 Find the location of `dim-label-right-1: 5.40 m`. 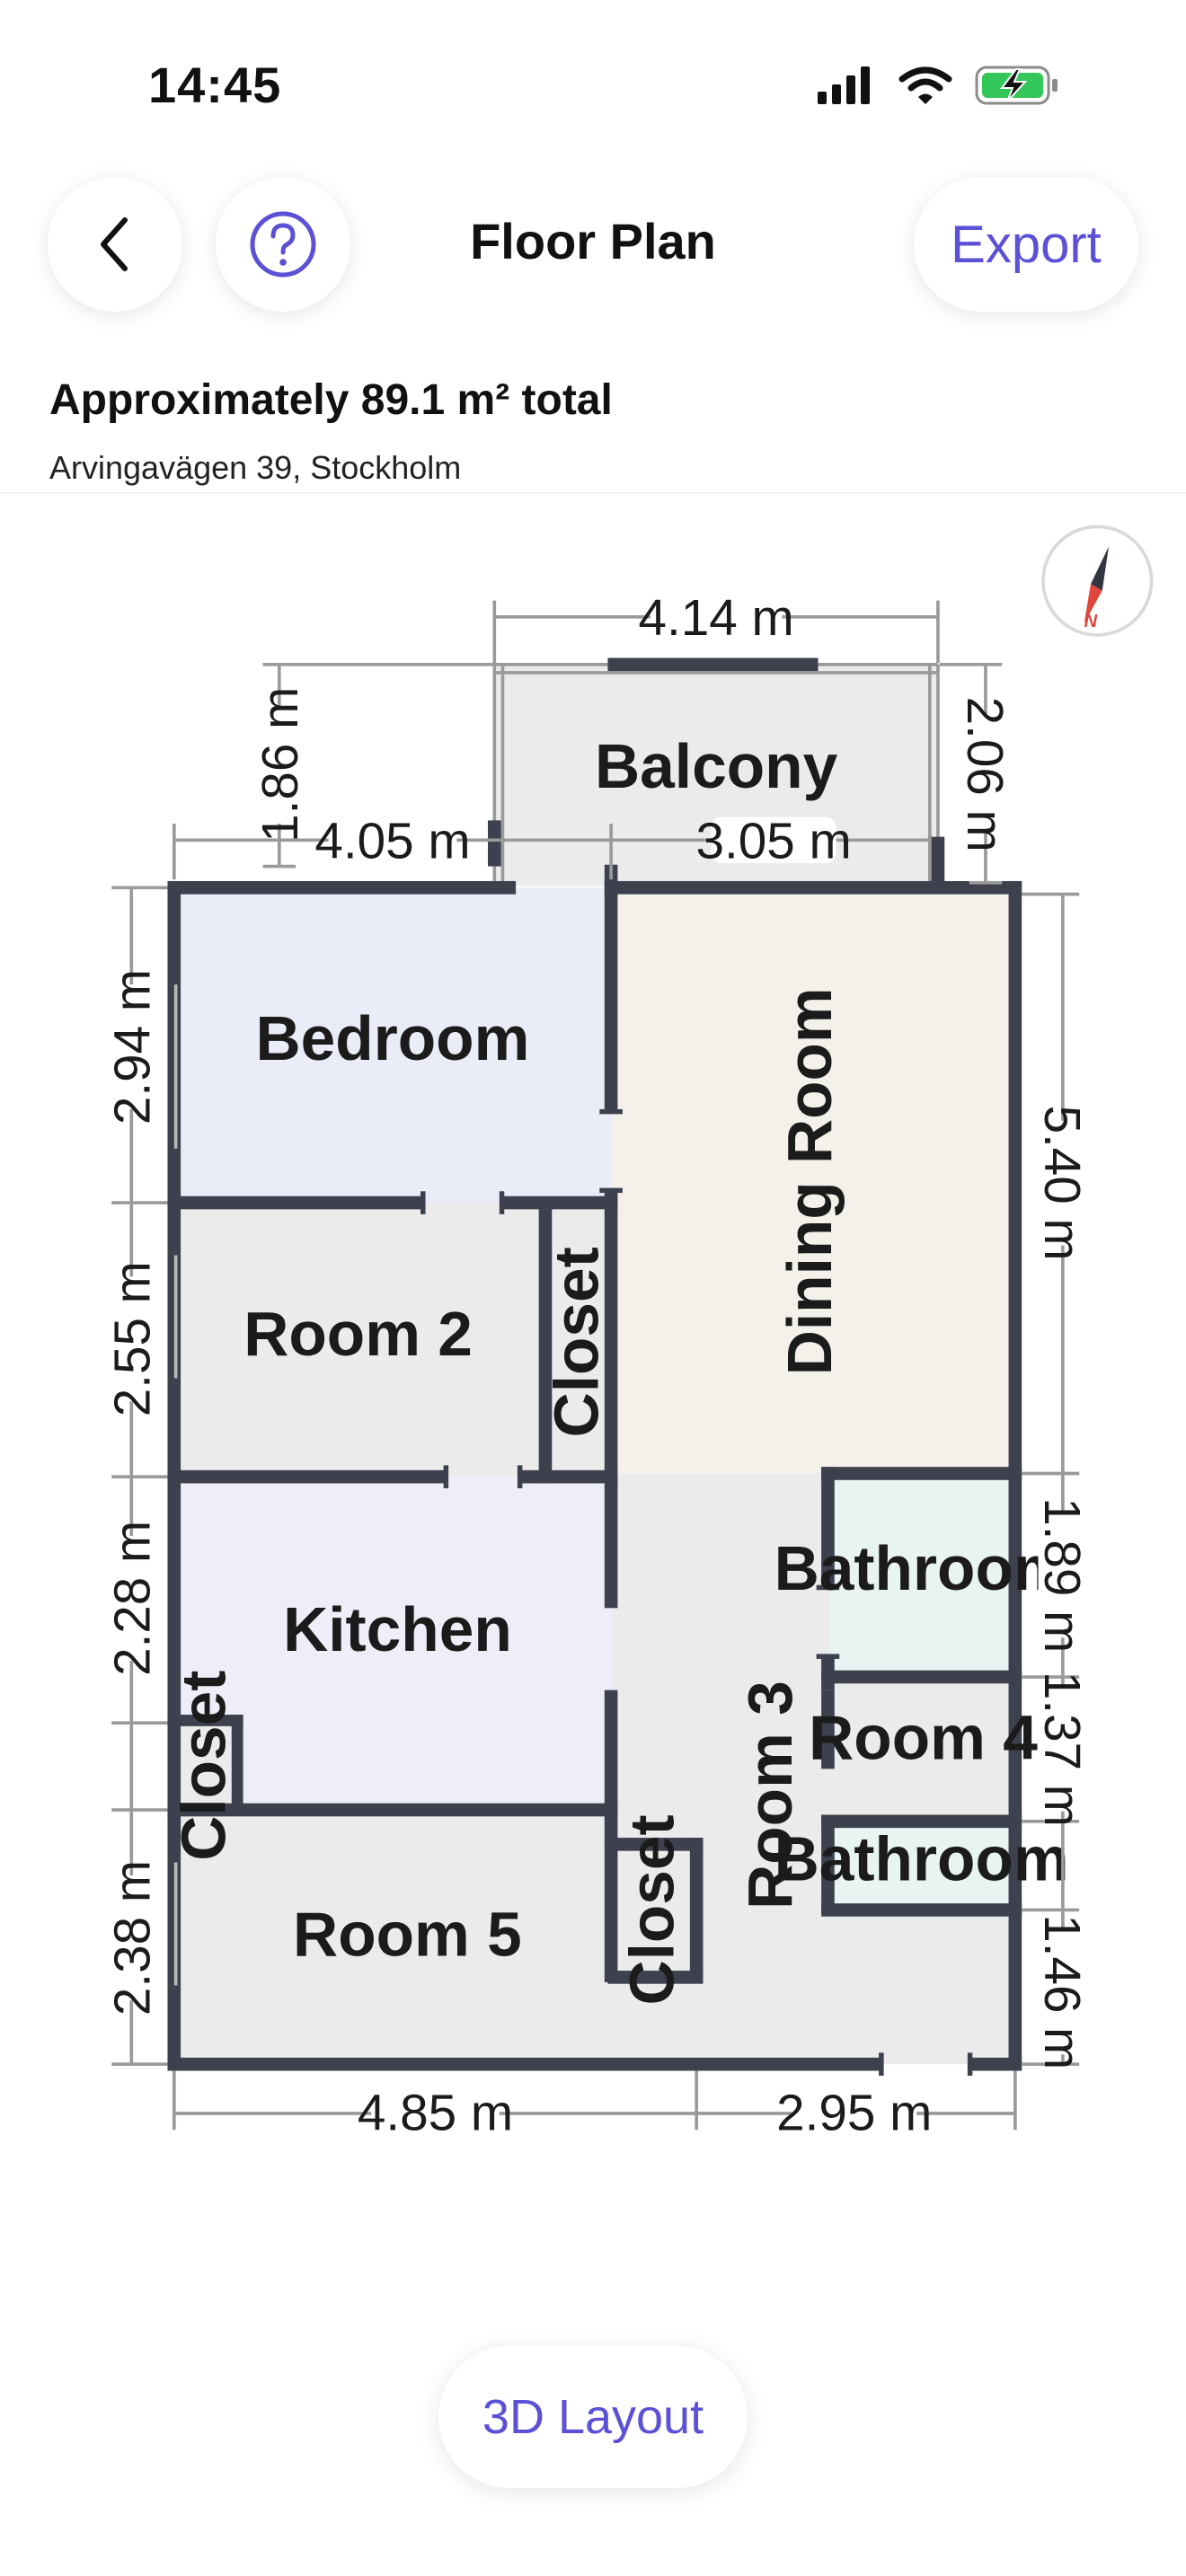

dim-label-right-1: 5.40 m is located at coordinates (1061, 1183).